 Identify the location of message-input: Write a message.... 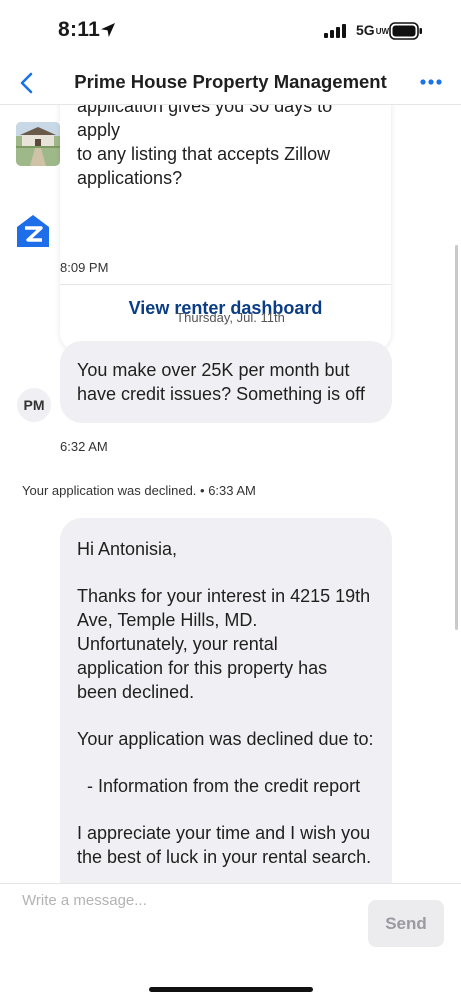
(182, 900).